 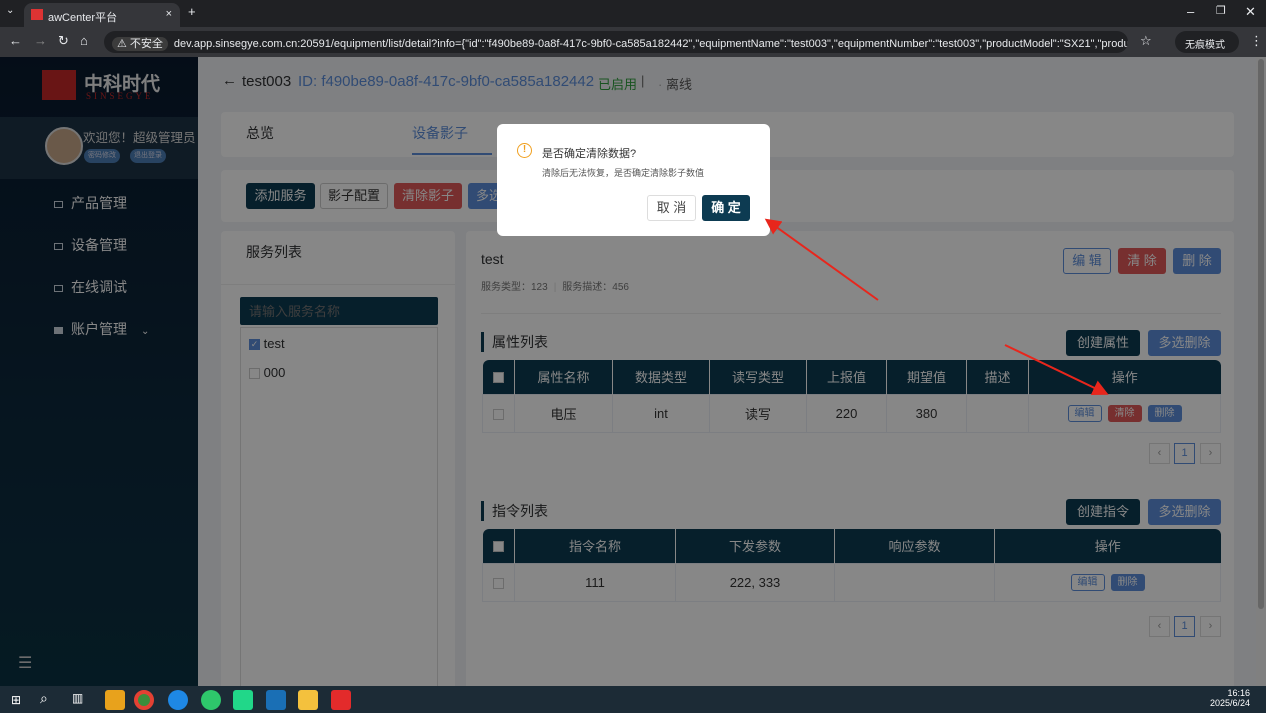 What do you see at coordinates (84, 40) in the screenshot?
I see `home-icon: ⌂` at bounding box center [84, 40].